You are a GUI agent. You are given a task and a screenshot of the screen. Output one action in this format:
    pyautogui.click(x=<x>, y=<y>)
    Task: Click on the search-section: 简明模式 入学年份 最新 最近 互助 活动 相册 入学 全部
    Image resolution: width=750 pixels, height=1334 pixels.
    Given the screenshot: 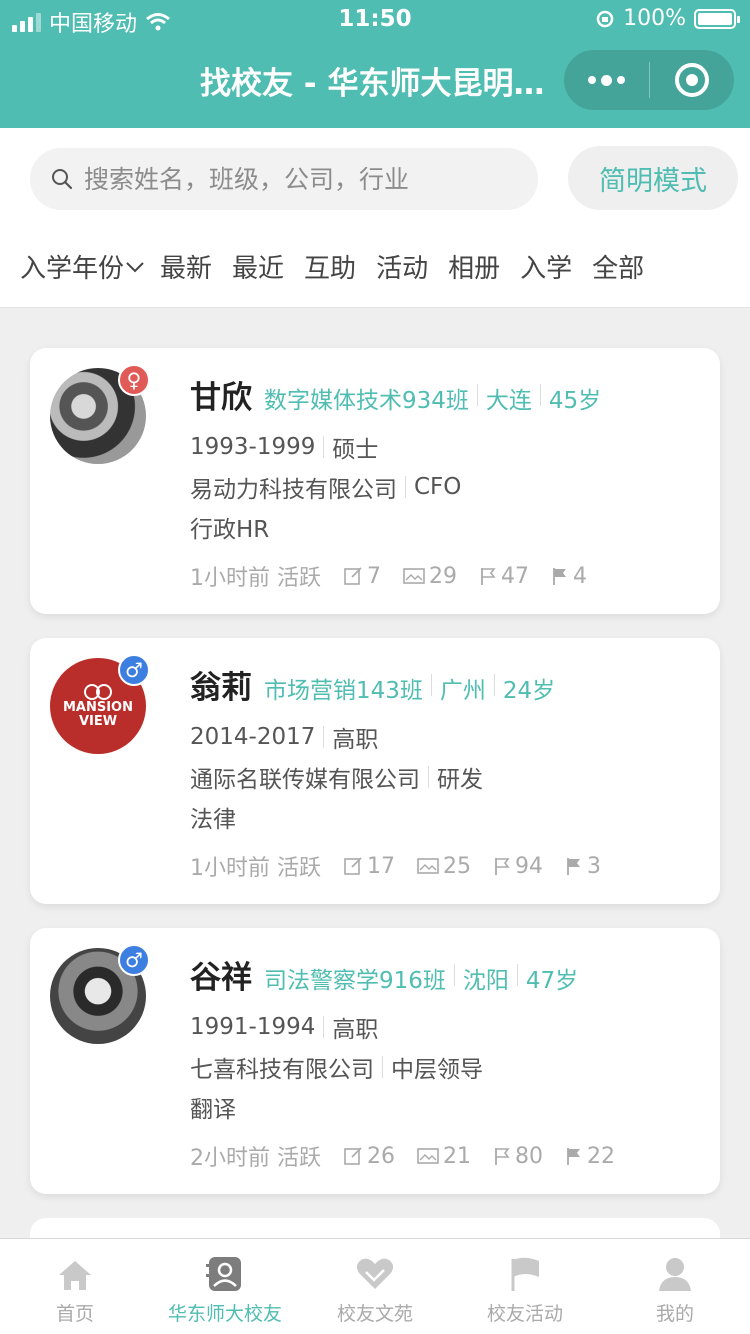 What is the action you would take?
    pyautogui.click(x=375, y=218)
    